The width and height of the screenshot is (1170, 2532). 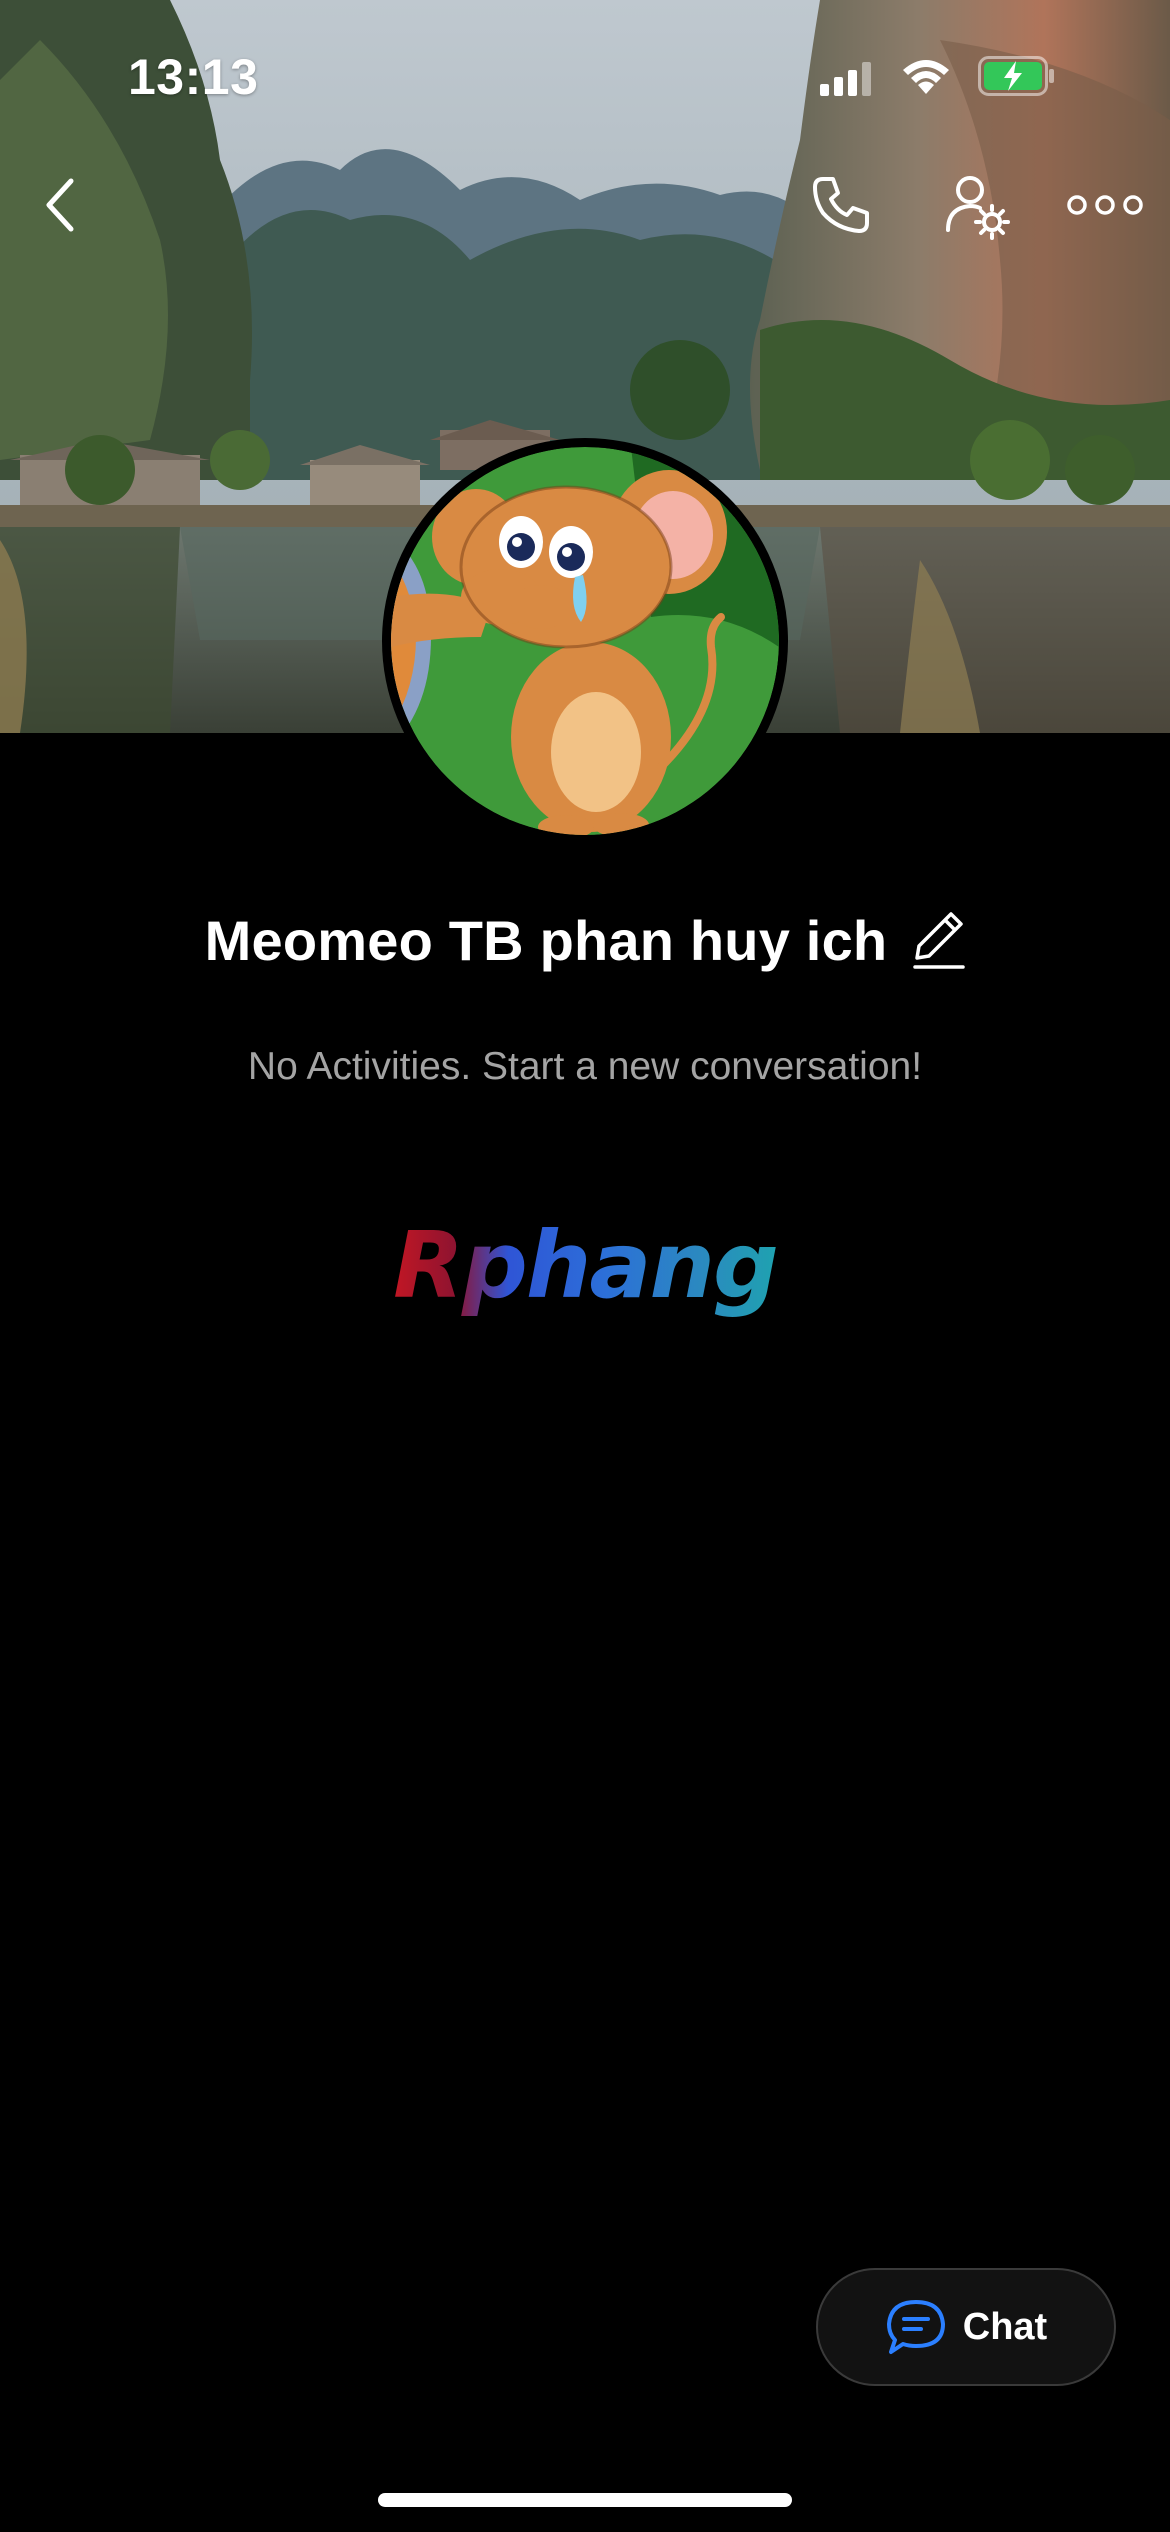 I want to click on status-bar: 13:13, so click(x=585, y=75).